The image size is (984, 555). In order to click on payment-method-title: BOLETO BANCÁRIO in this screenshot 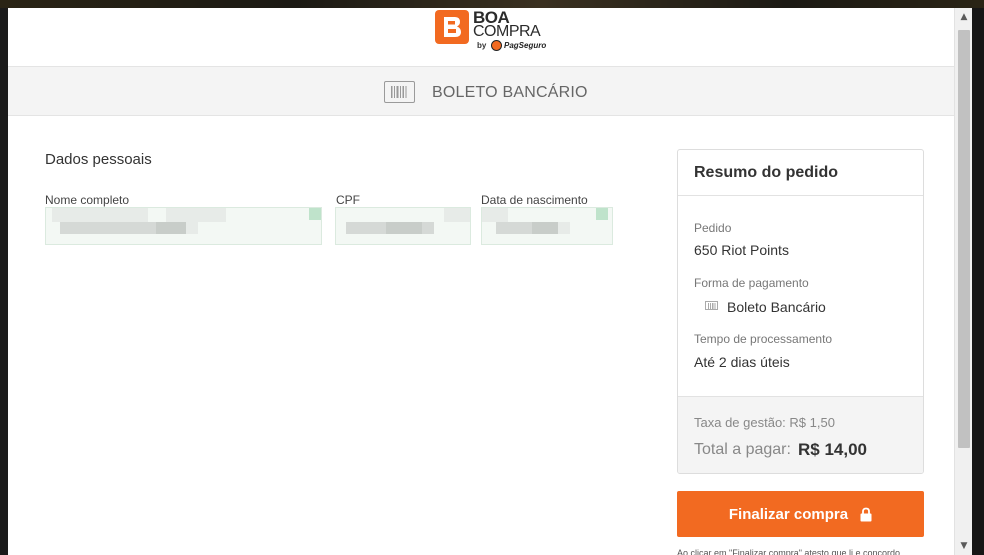, I will do `click(510, 92)`.